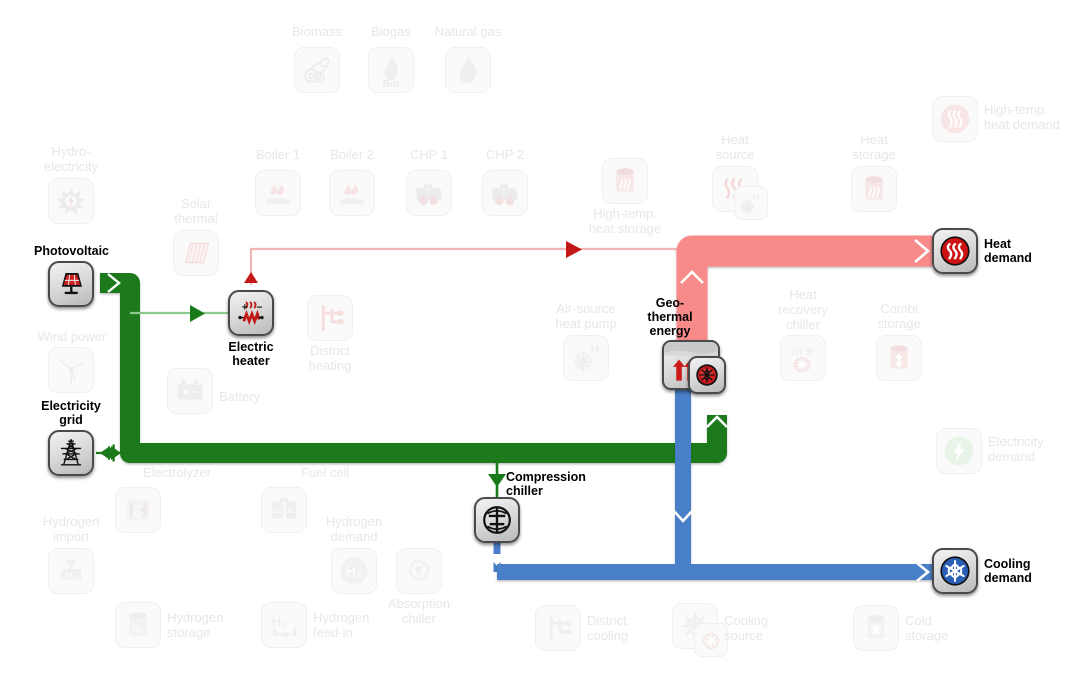 The width and height of the screenshot is (1075, 675). What do you see at coordinates (927, 628) in the screenshot?
I see `ghost-label-cold-storage: Cold storage` at bounding box center [927, 628].